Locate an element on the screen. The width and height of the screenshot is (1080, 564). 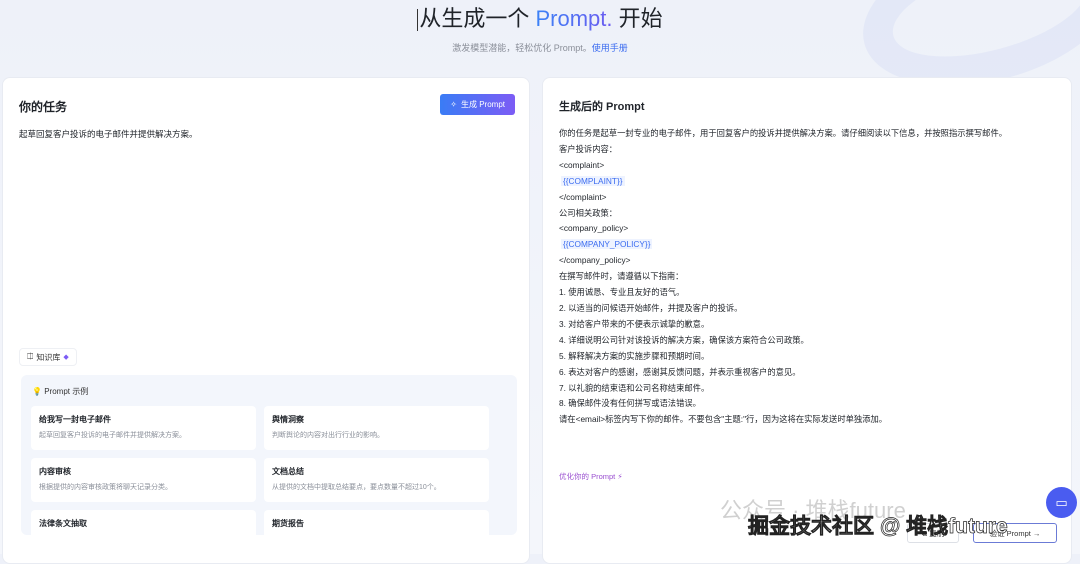
page-title: 从生成一个 Prompt. 开始 is located at coordinates (540, 19).